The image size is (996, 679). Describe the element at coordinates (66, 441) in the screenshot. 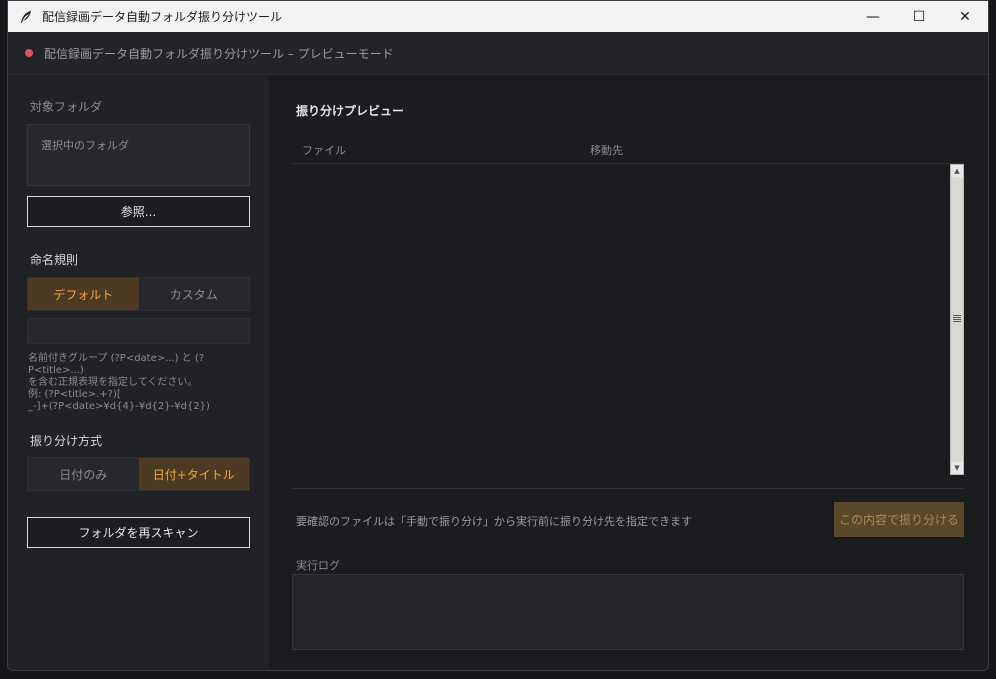

I see `sort-method-label: 振り分け方式` at that location.